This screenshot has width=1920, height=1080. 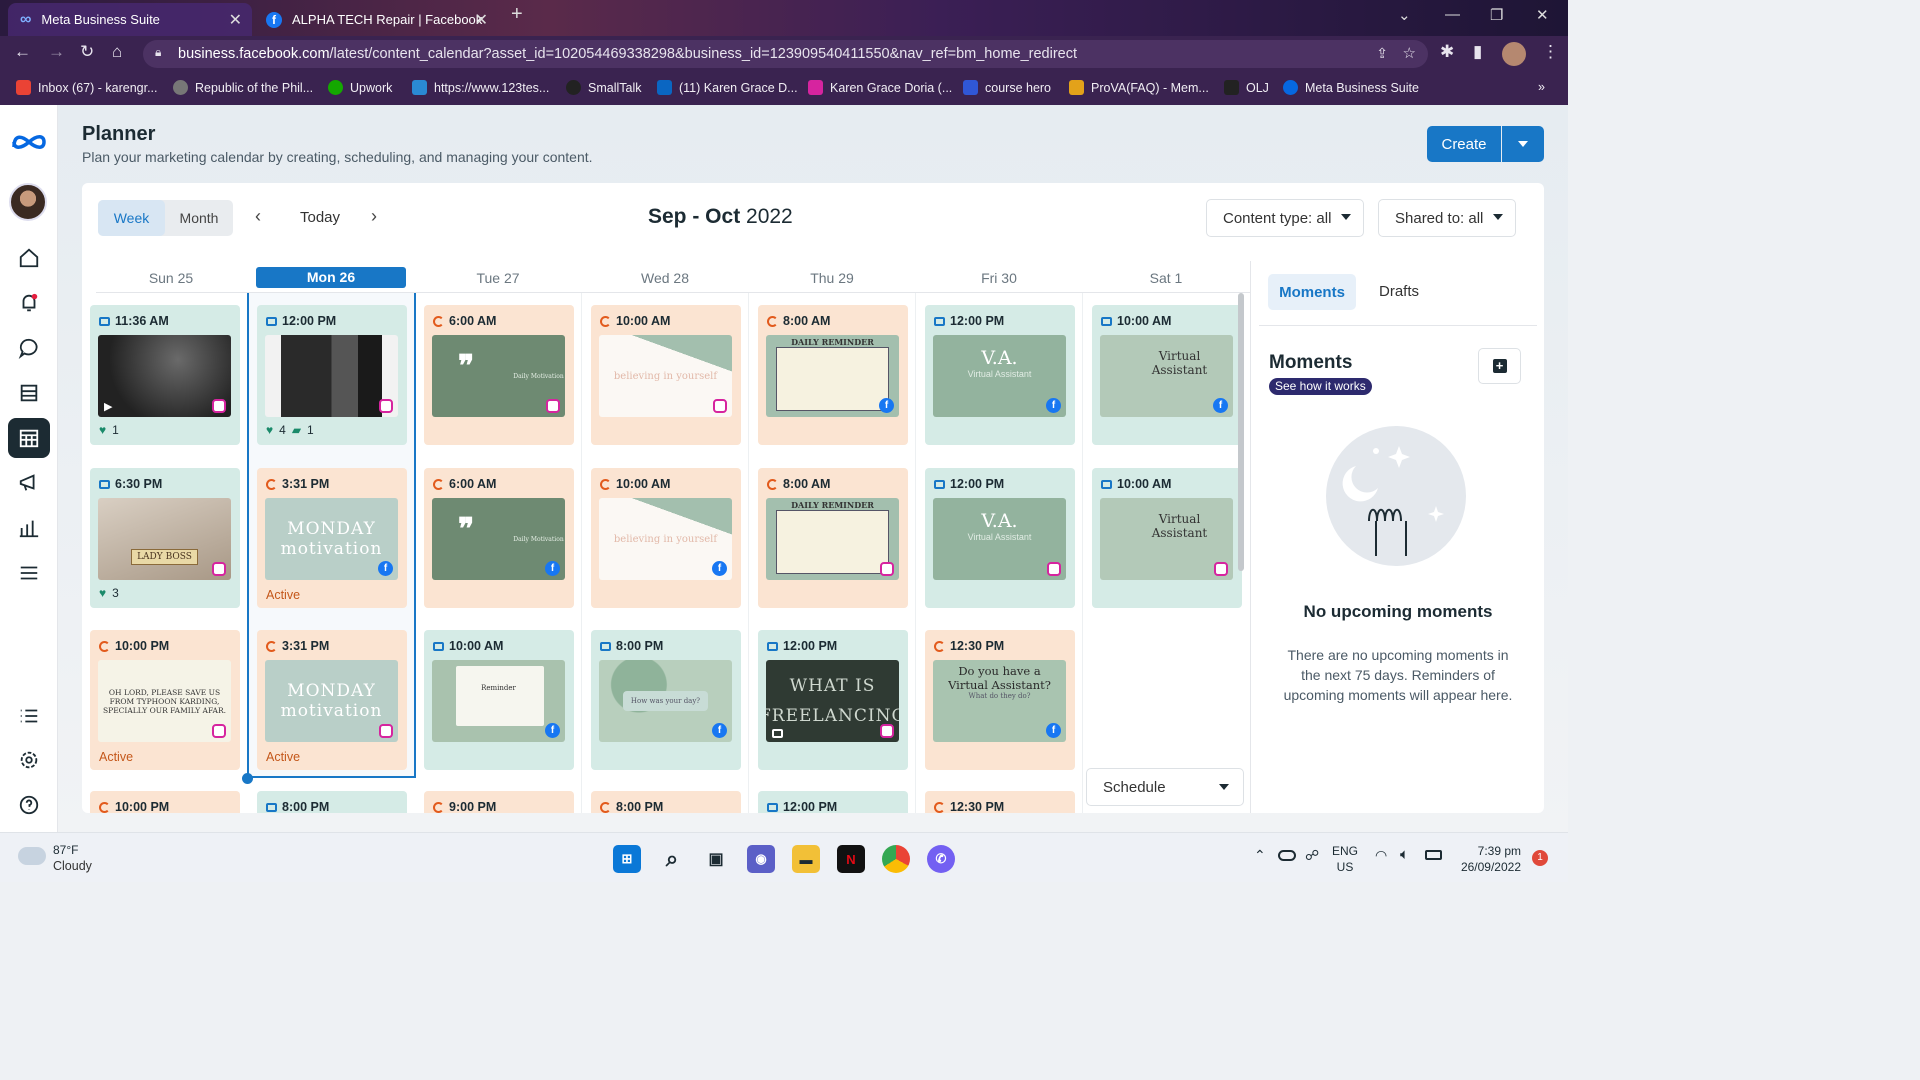 I want to click on battery-icon, so click(x=1433, y=855).